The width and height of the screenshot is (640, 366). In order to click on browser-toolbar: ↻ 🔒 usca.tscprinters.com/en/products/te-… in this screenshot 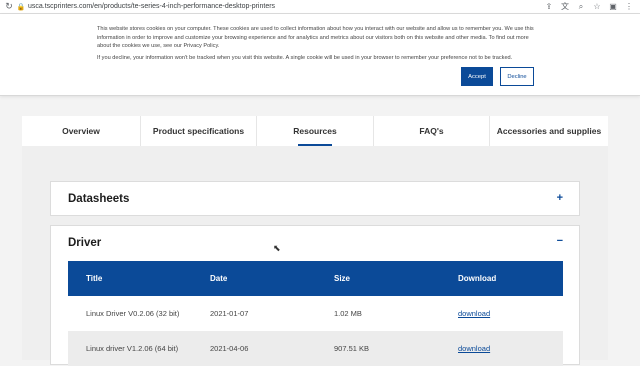, I will do `click(320, 7)`.